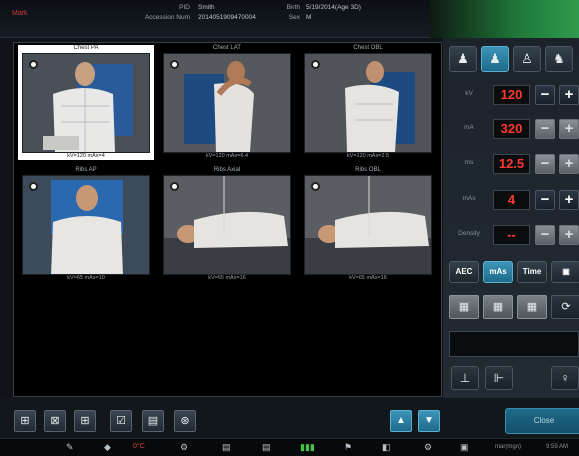 This screenshot has width=579, height=456. I want to click on standing-person-active-icon: ♟, so click(495, 59).